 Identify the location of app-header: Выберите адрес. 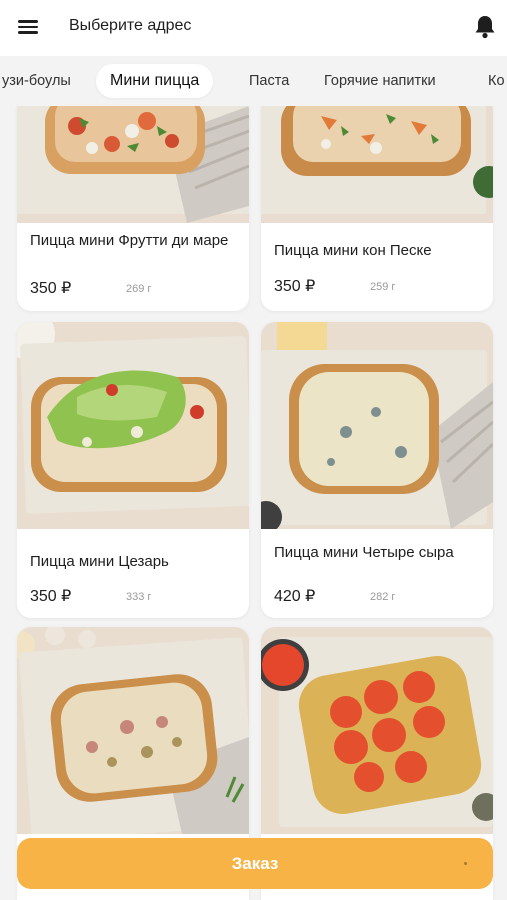
(253, 28).